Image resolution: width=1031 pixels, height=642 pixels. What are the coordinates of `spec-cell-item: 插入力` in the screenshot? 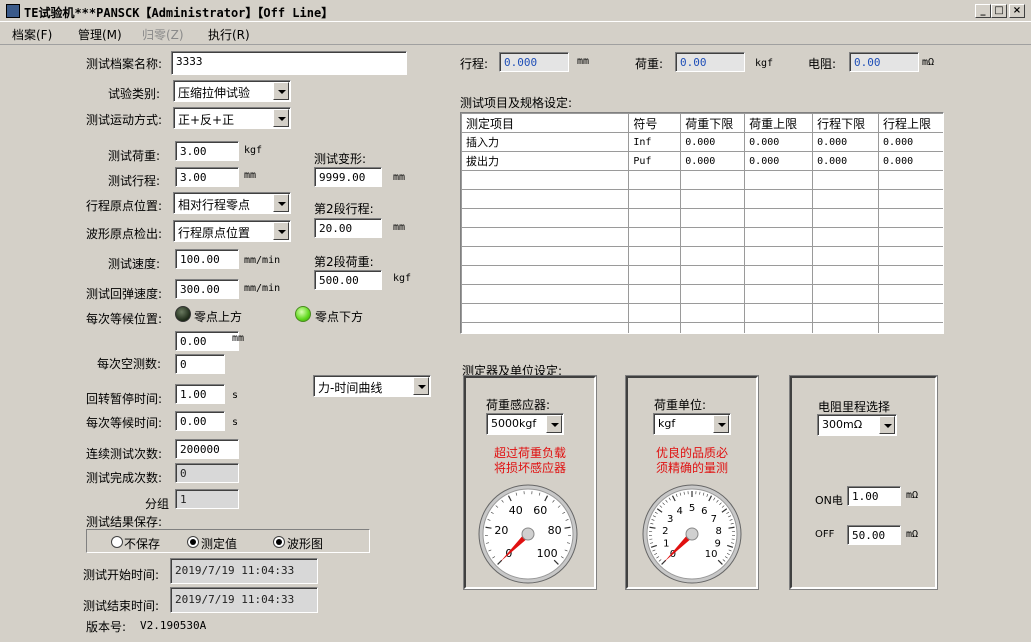 It's located at (545, 142).